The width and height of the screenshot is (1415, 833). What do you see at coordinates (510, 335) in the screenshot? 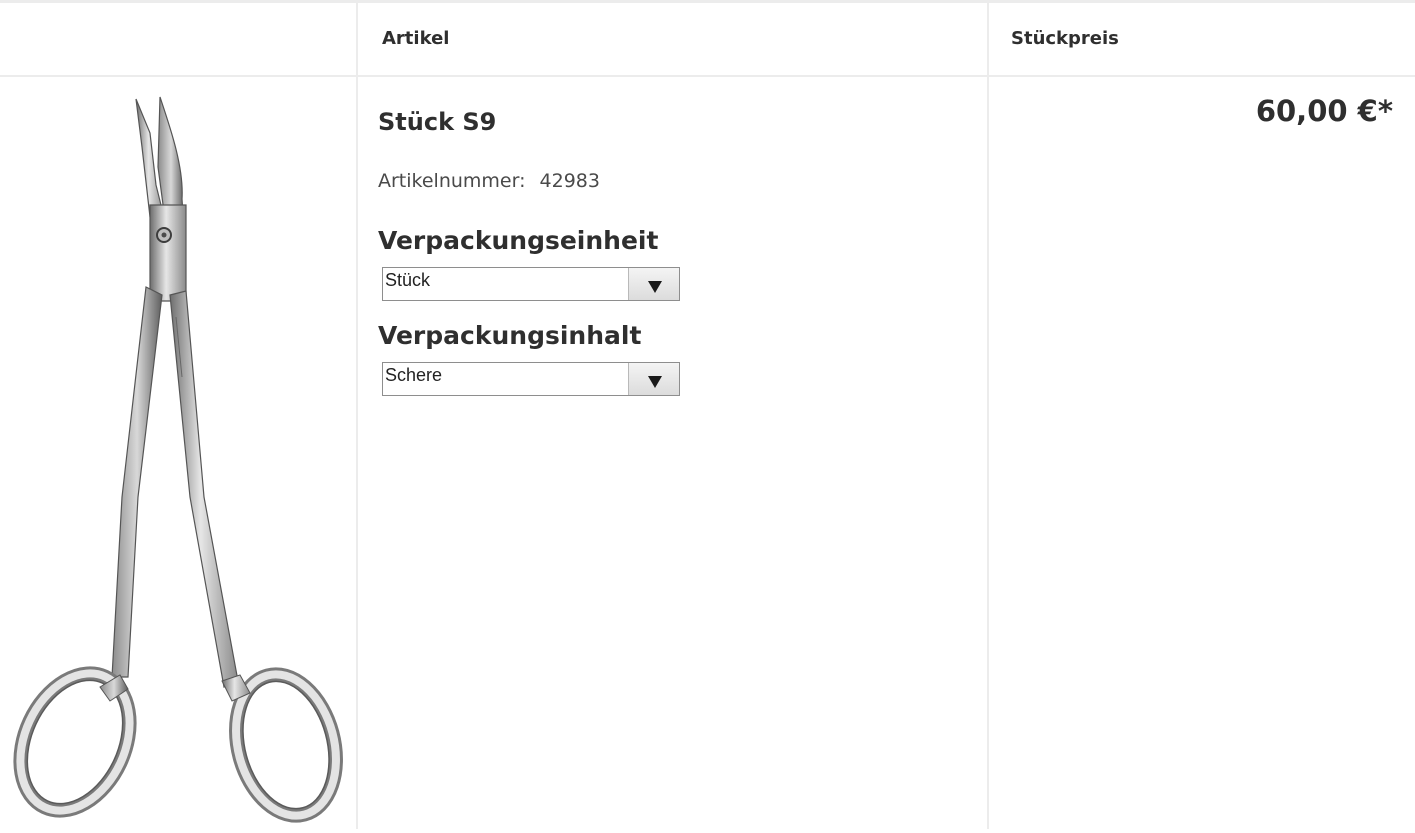
I see `option-label-packaging-content: Verpackungsinhalt` at bounding box center [510, 335].